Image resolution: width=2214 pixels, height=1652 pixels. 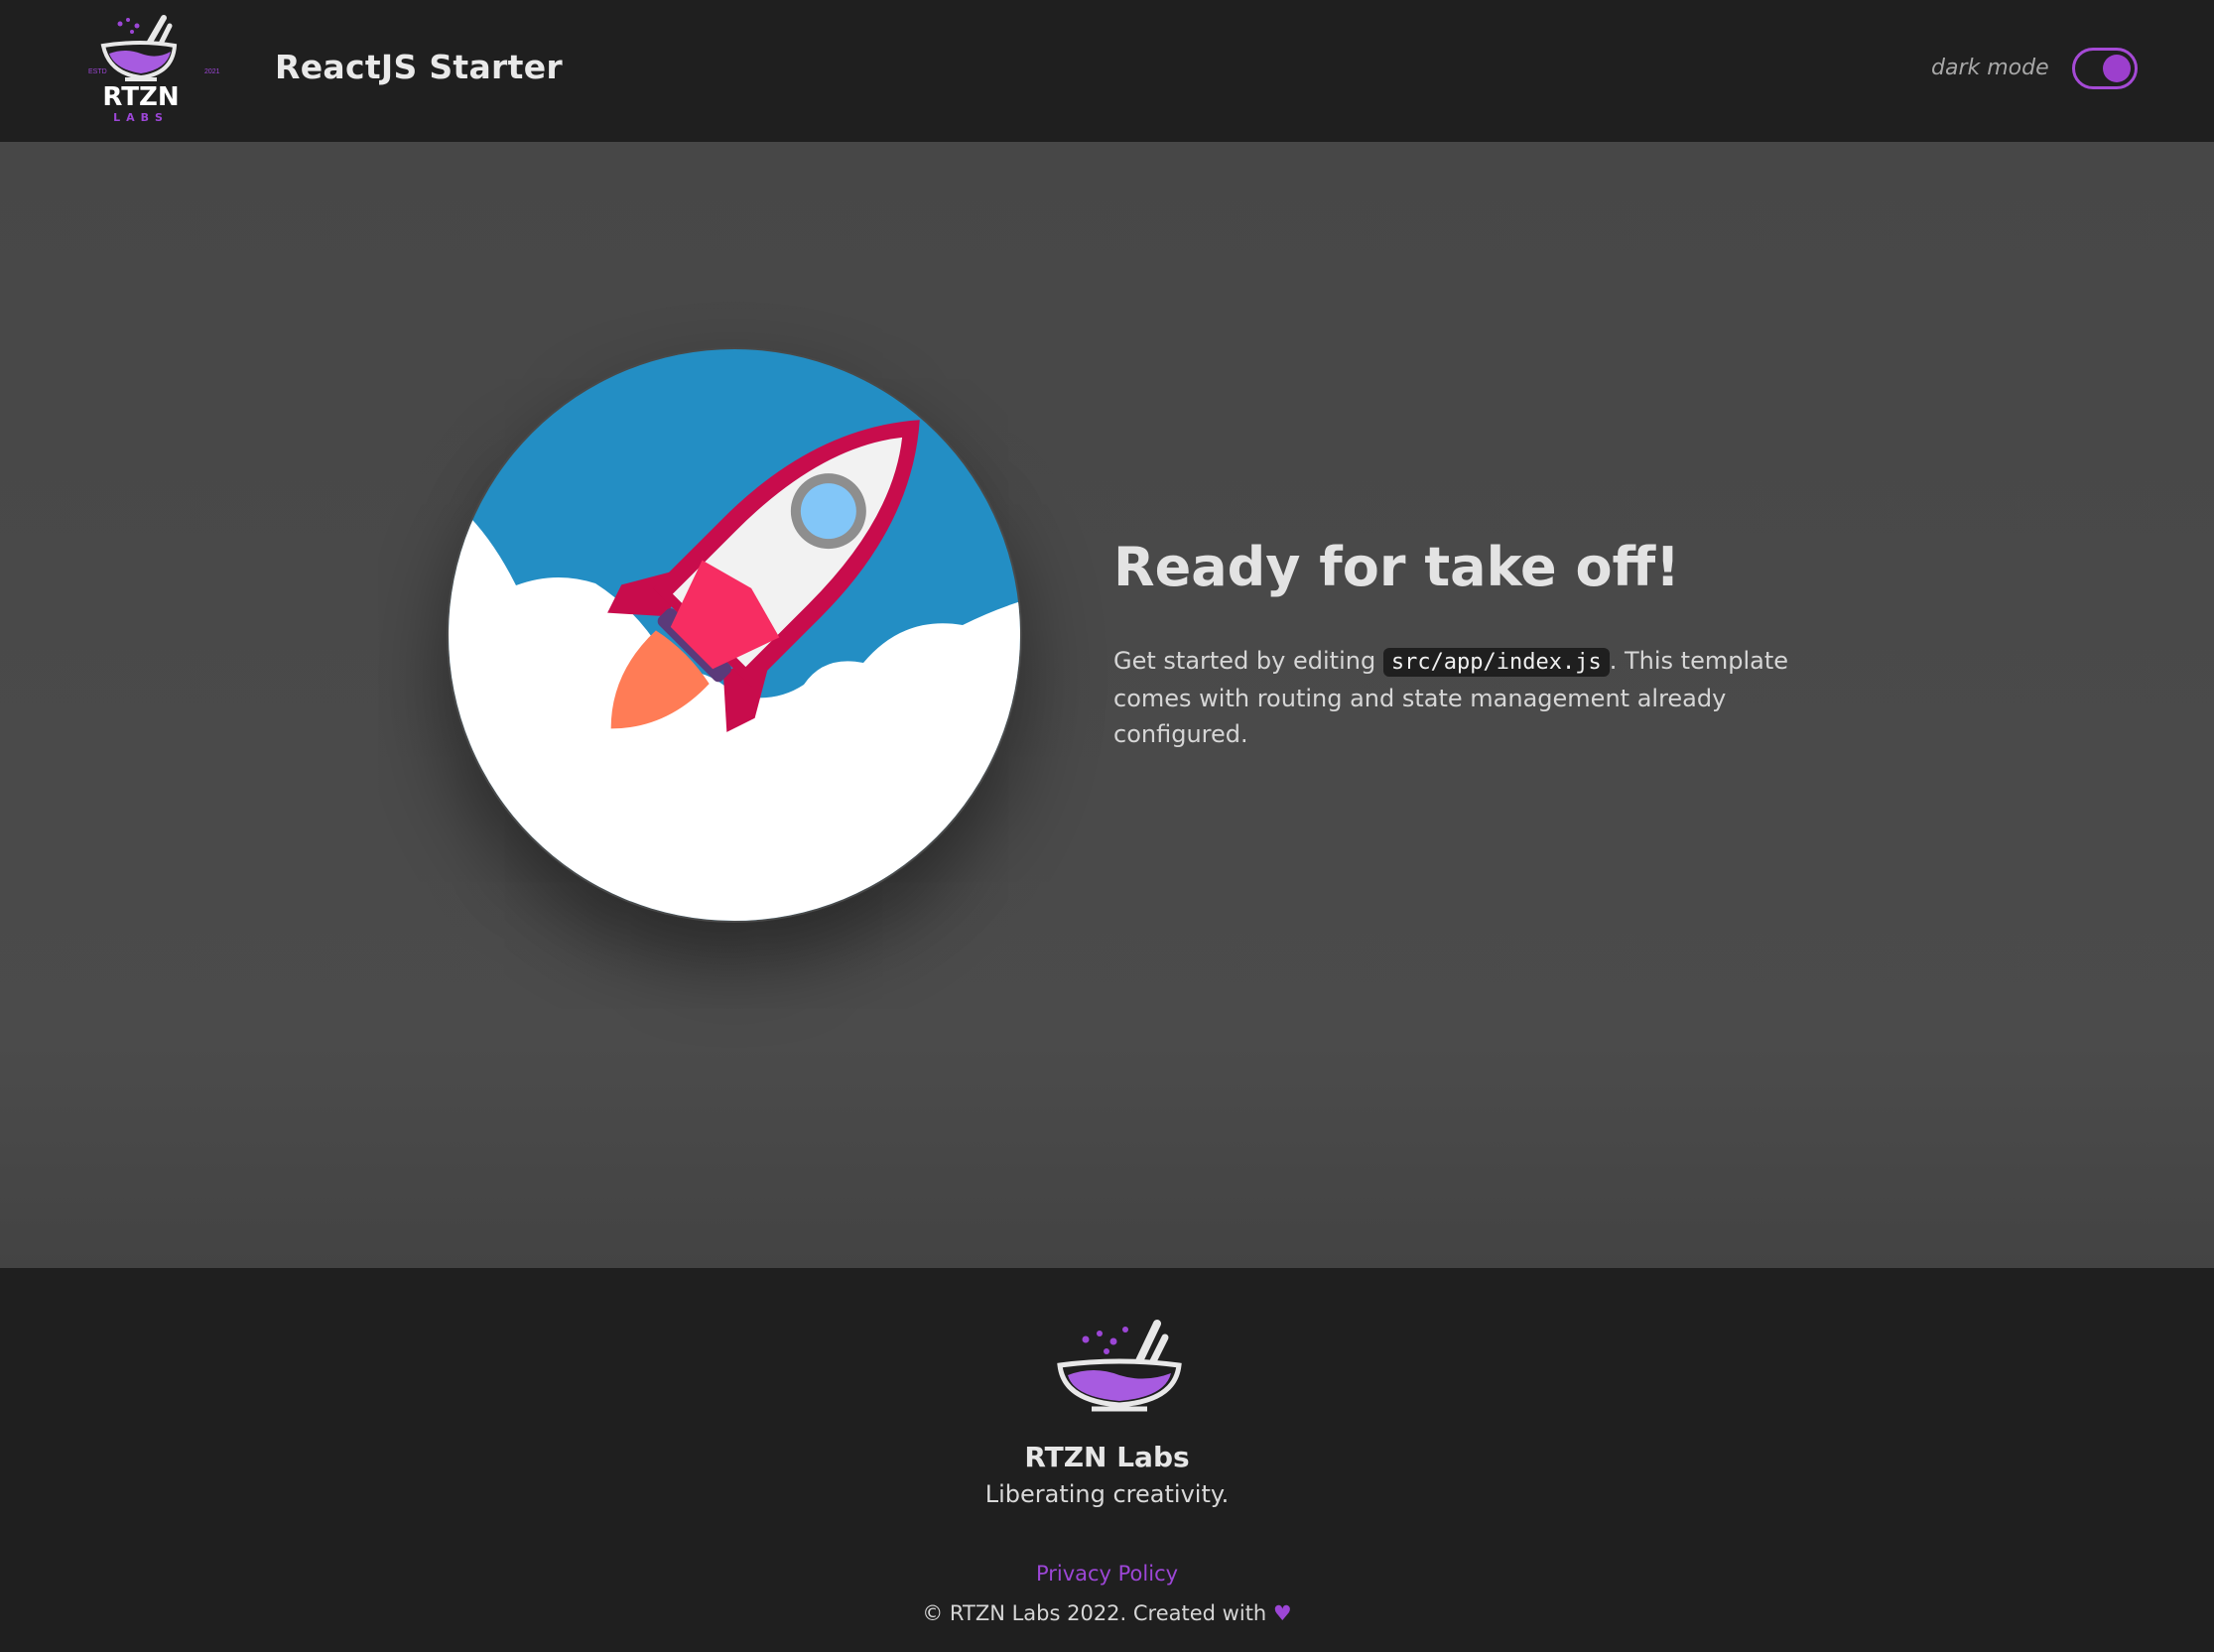 I want to click on bowl-logo-icon, so click(x=1120, y=1366).